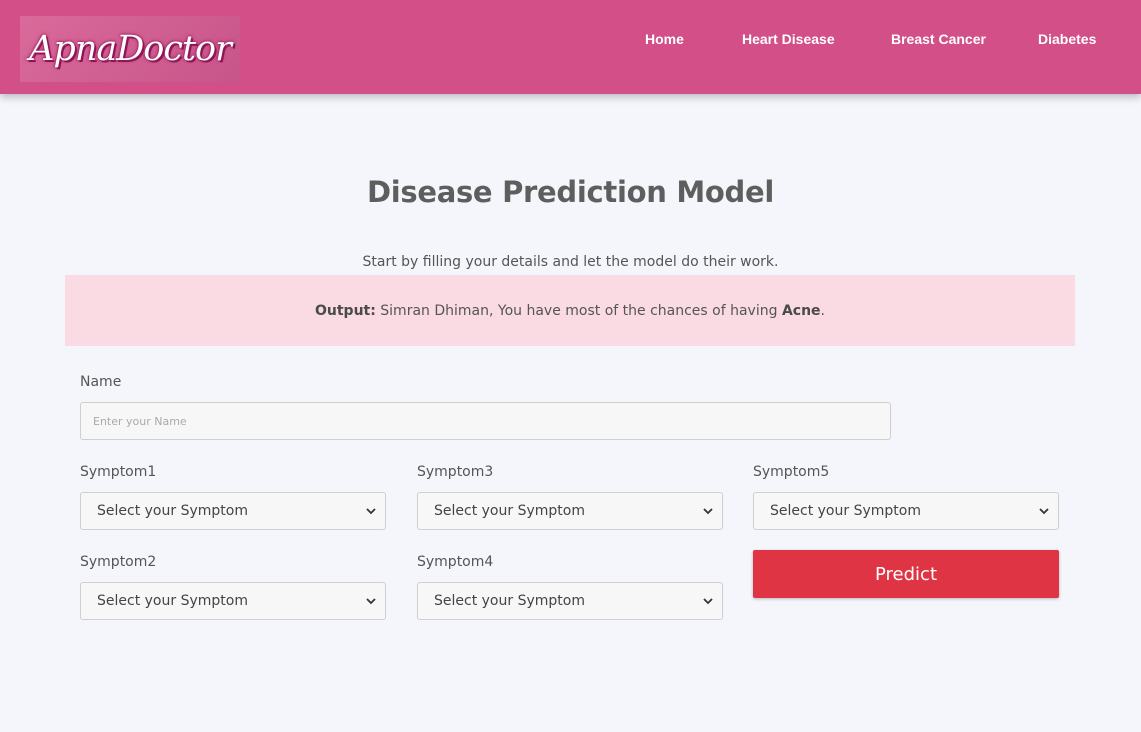 This screenshot has height=732, width=1141. Describe the element at coordinates (172, 511) in the screenshot. I see `symptom1-select-value: Select your Symptom` at that location.